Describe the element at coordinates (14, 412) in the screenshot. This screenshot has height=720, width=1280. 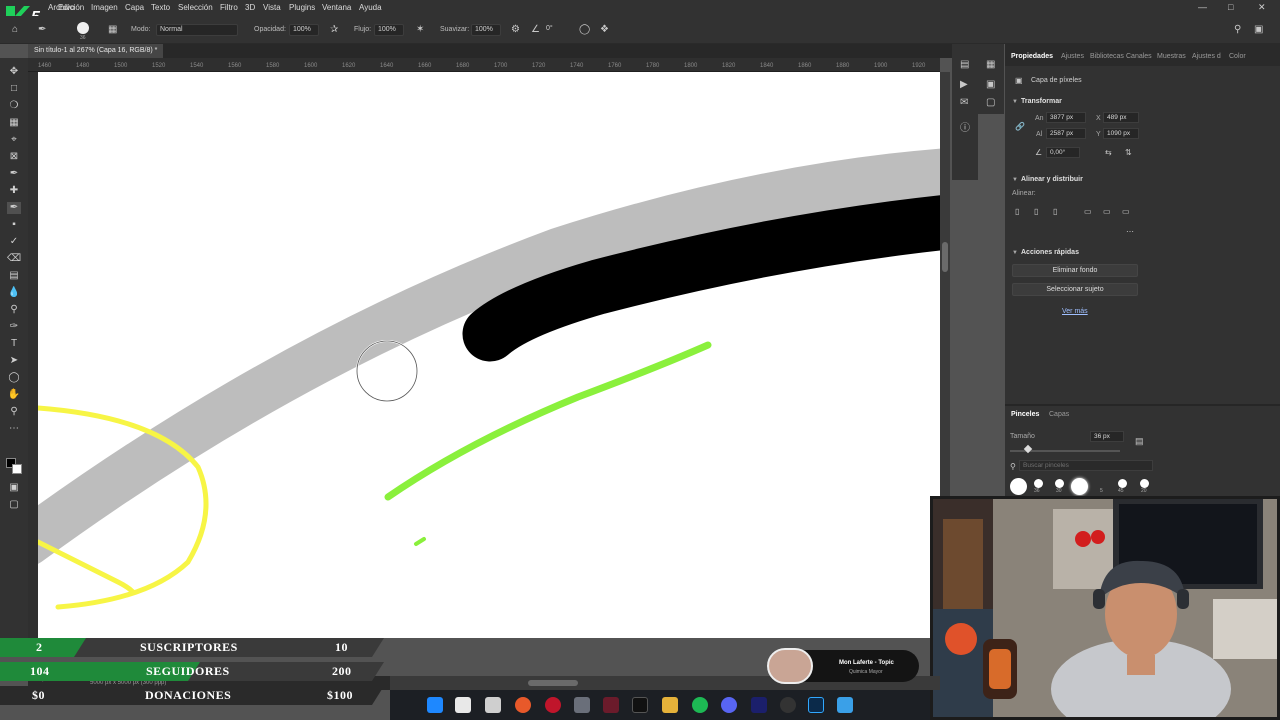
I see `zoom-tool-icon: ⚲` at that location.